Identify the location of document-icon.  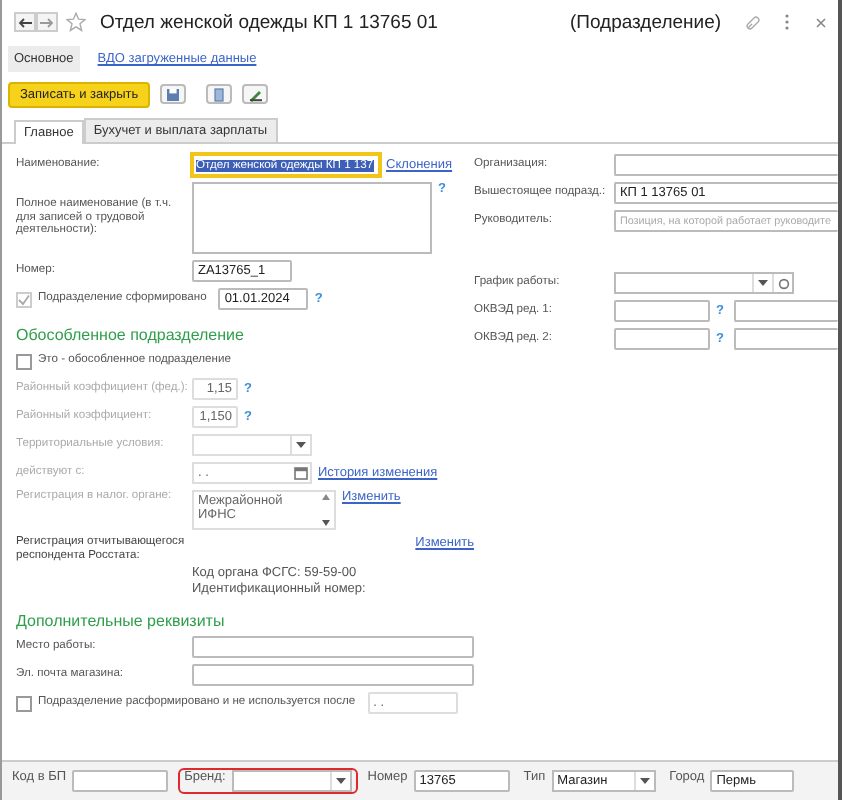
(219, 94).